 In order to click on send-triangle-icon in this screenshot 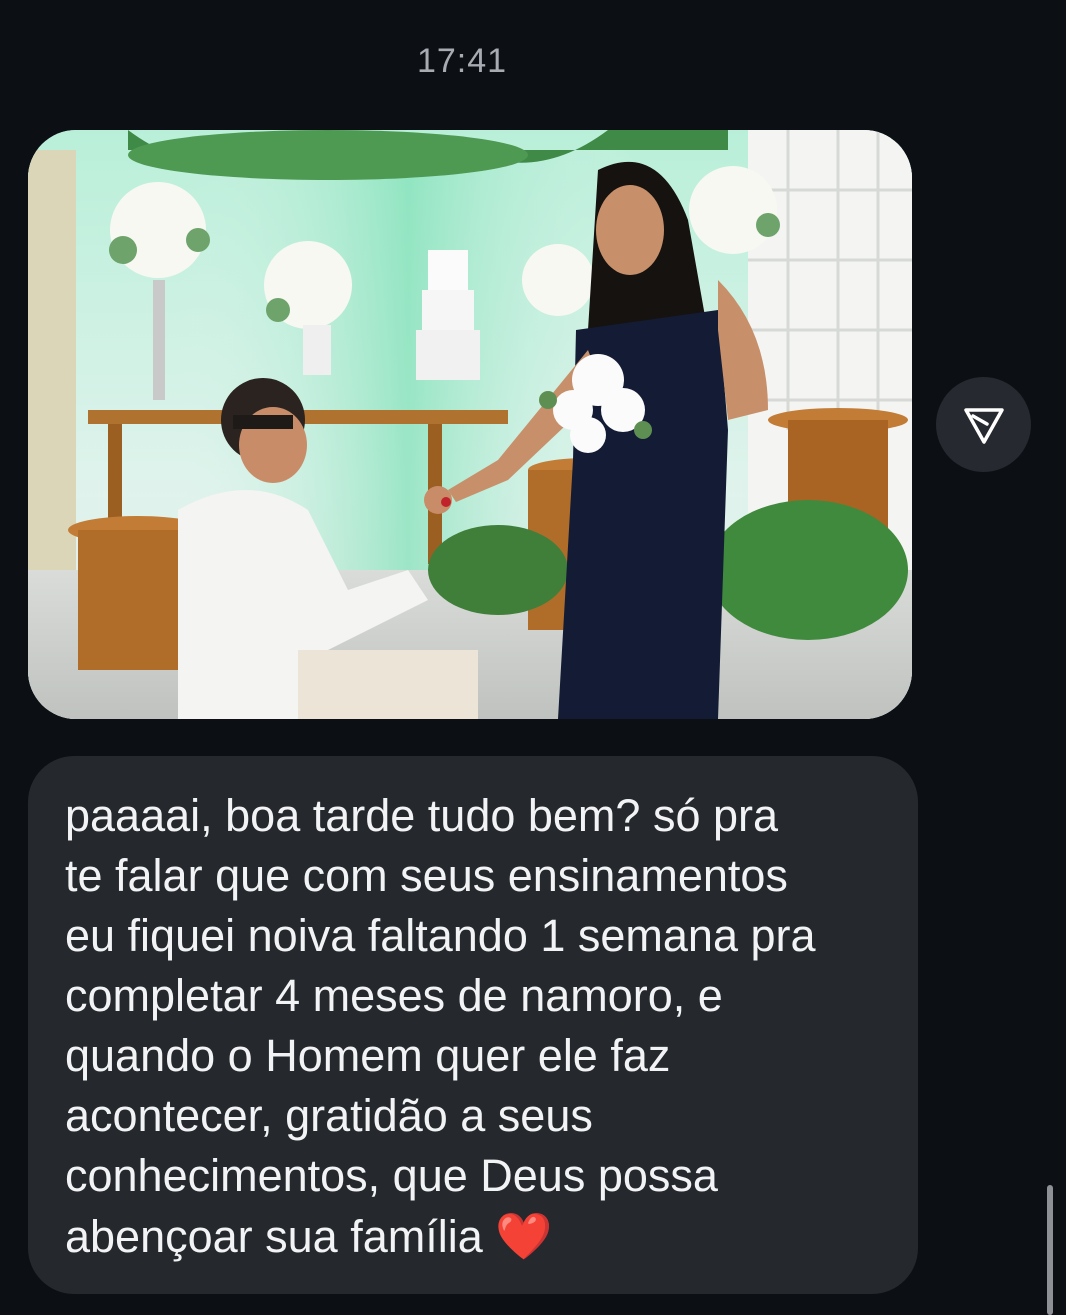, I will do `click(983, 425)`.